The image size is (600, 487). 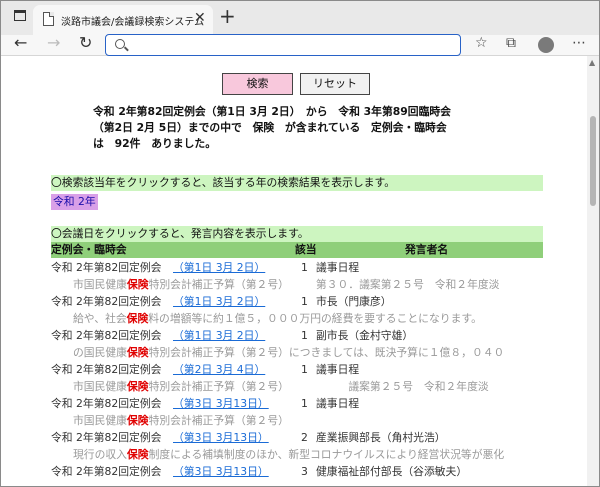 What do you see at coordinates (100, 318) in the screenshot?
I see `excerpt-text: 給や、社会` at bounding box center [100, 318].